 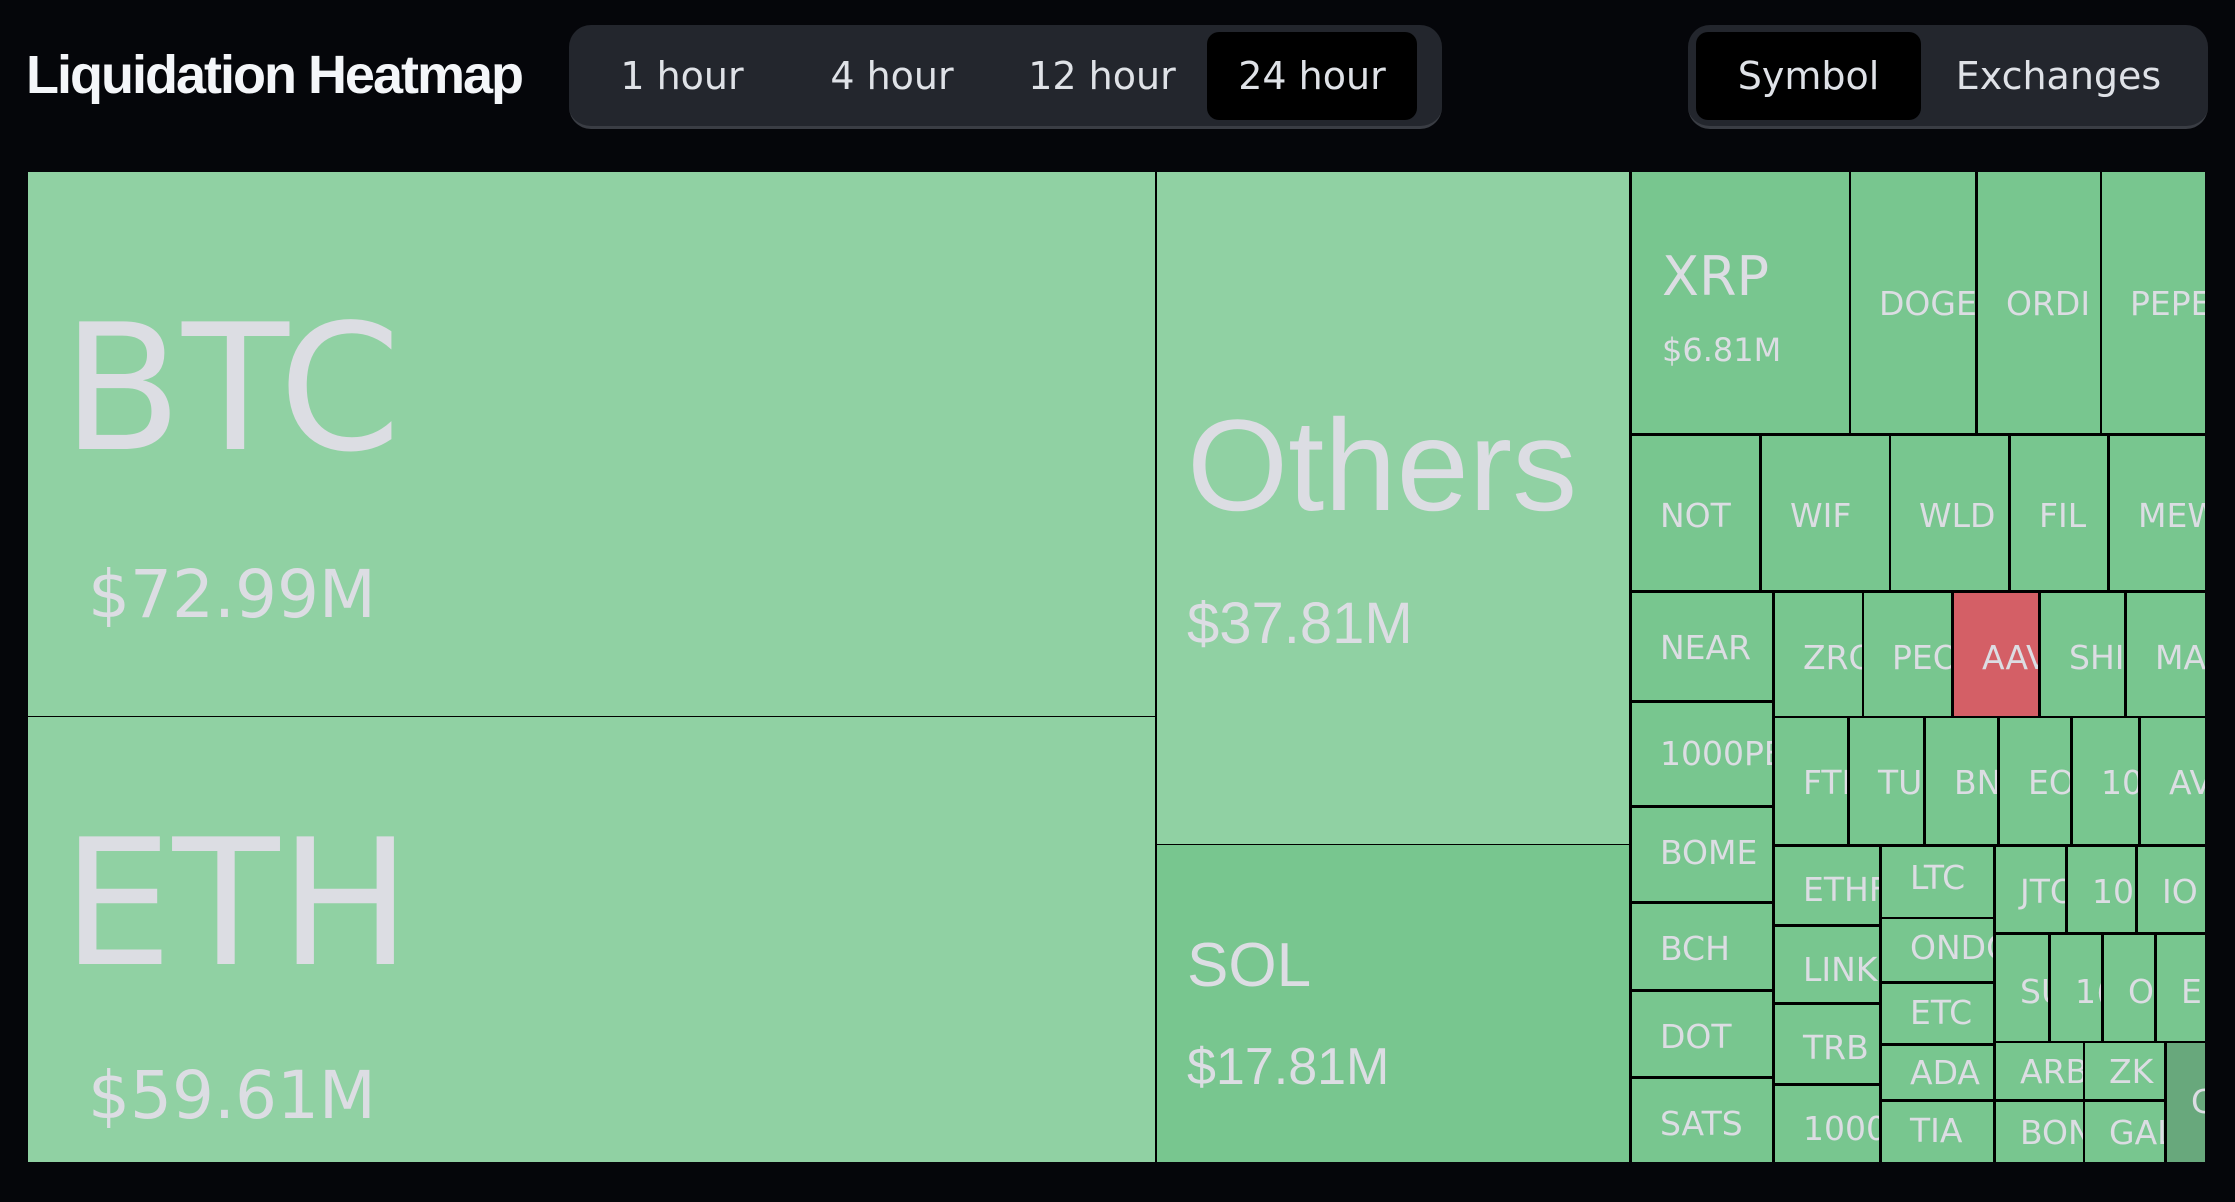 I want to click on tile-wld: WLD, so click(x=1949, y=513).